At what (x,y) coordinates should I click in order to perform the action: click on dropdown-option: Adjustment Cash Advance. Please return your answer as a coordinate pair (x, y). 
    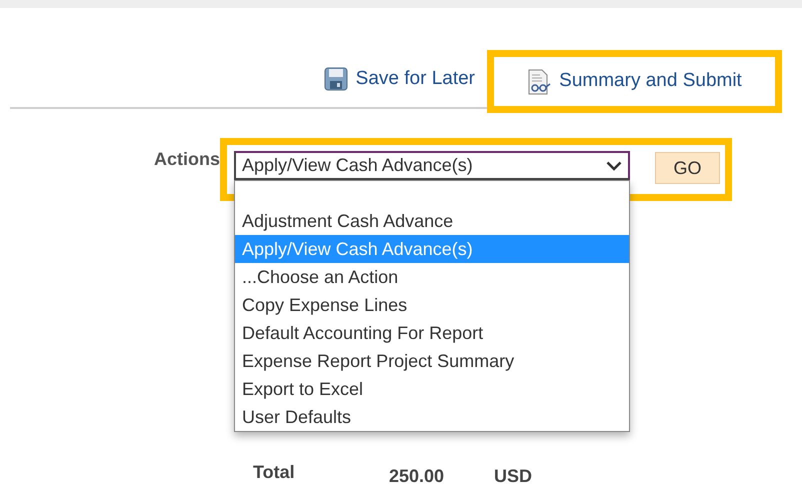
    Looking at the image, I should click on (432, 221).